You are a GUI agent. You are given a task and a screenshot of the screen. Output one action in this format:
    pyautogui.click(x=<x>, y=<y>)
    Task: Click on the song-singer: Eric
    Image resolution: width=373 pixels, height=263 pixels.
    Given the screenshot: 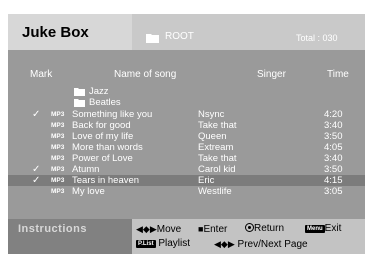 What is the action you would take?
    pyautogui.click(x=206, y=180)
    